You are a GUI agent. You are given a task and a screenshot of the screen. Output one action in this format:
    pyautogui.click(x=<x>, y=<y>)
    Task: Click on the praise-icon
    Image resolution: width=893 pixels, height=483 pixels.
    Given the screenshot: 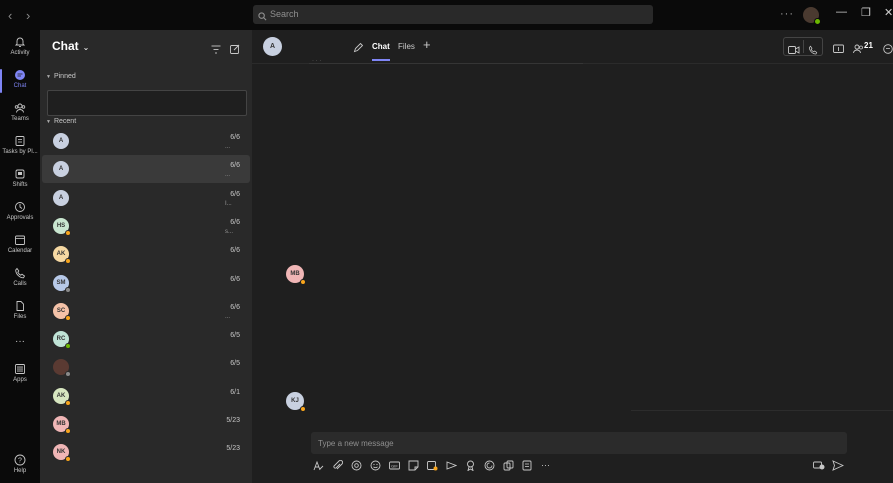 What is the action you would take?
    pyautogui.click(x=472, y=467)
    